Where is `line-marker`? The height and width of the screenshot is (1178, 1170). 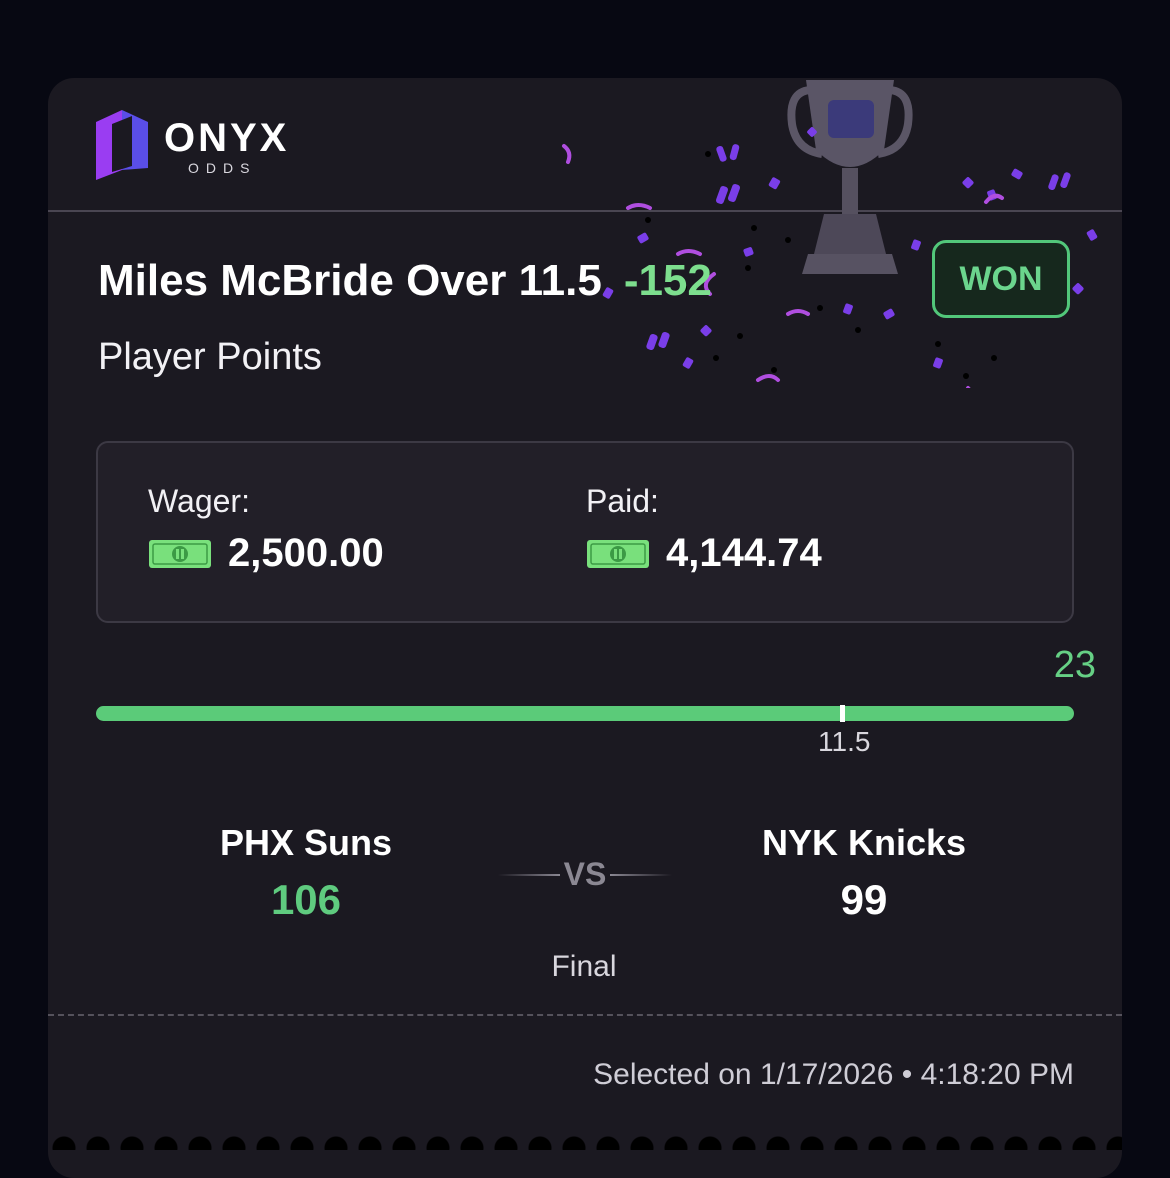
line-marker is located at coordinates (842, 713).